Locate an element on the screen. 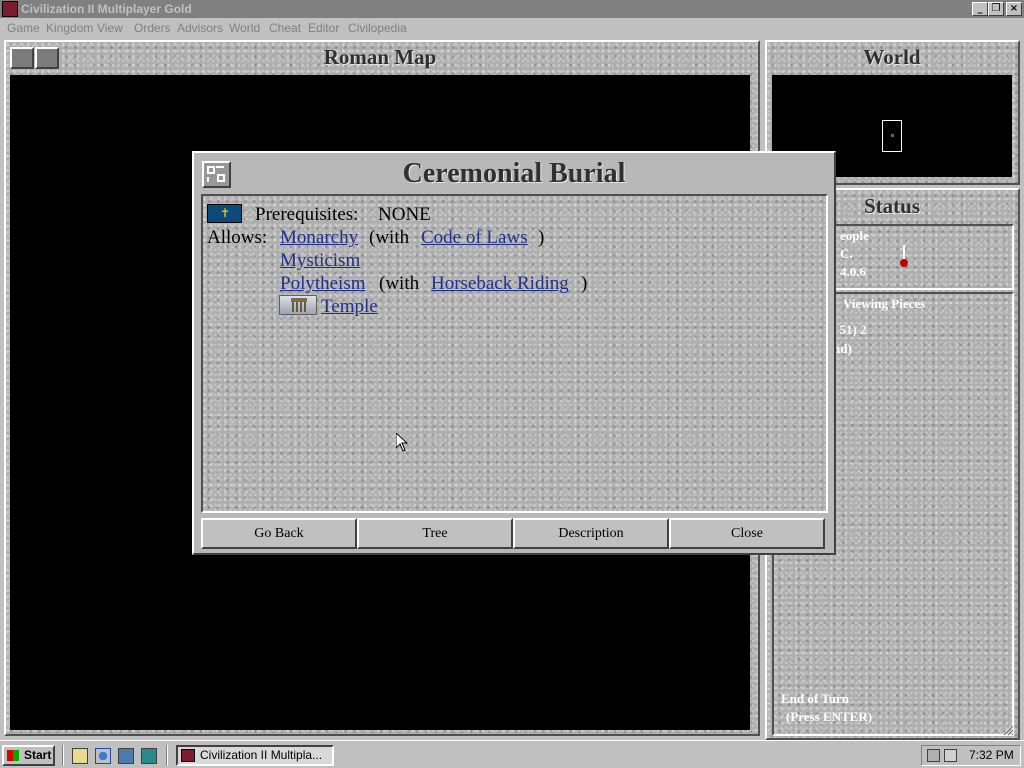  go-back-button: Go Back is located at coordinates (279, 533).